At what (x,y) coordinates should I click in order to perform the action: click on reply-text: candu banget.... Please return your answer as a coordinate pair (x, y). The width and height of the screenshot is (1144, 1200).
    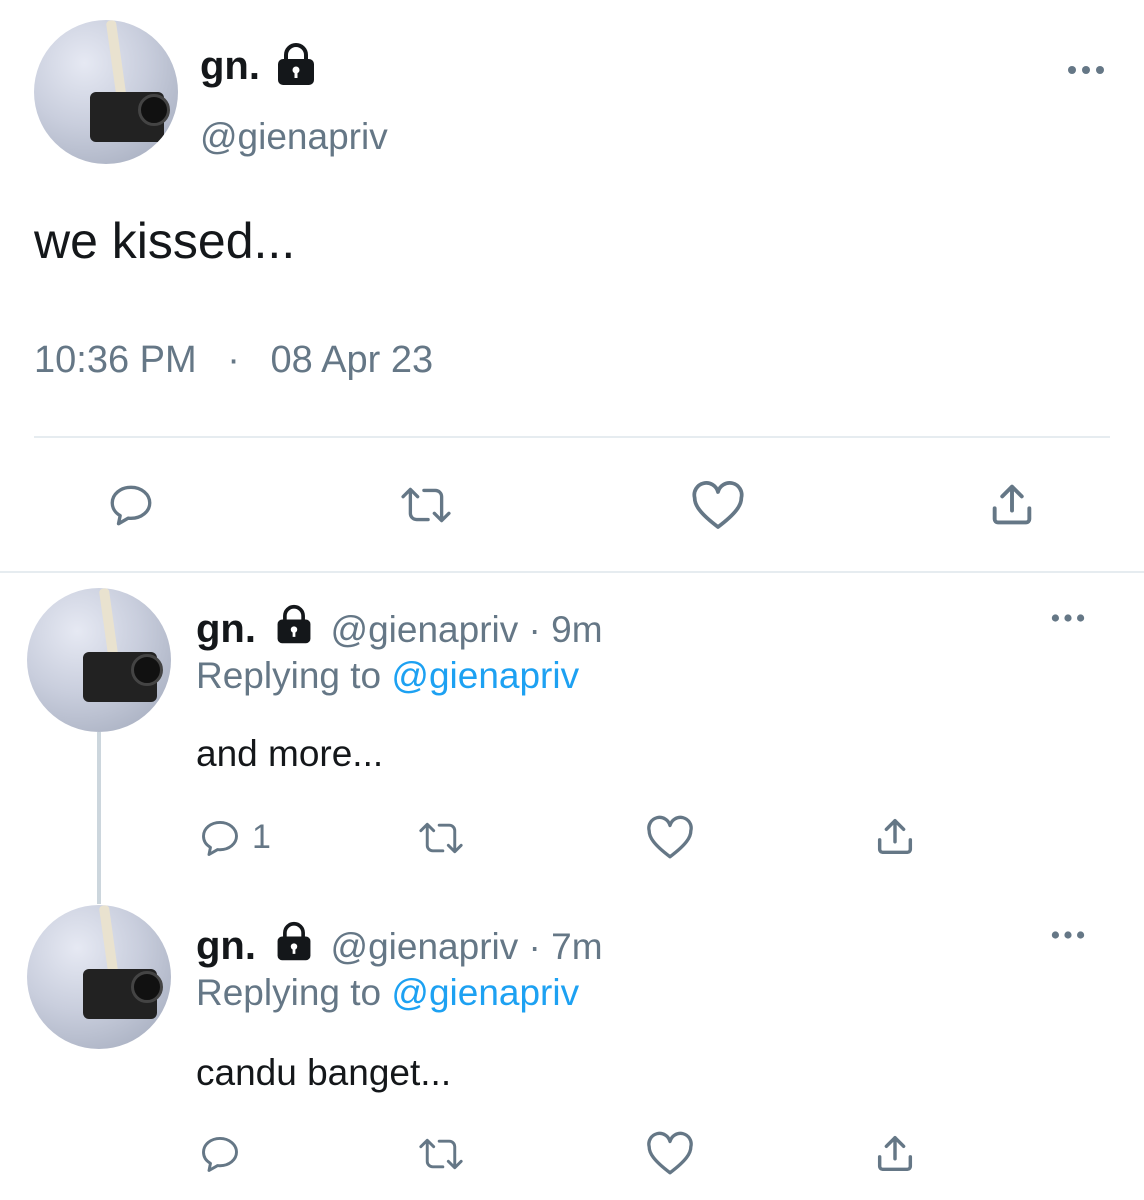
    Looking at the image, I should click on (324, 1072).